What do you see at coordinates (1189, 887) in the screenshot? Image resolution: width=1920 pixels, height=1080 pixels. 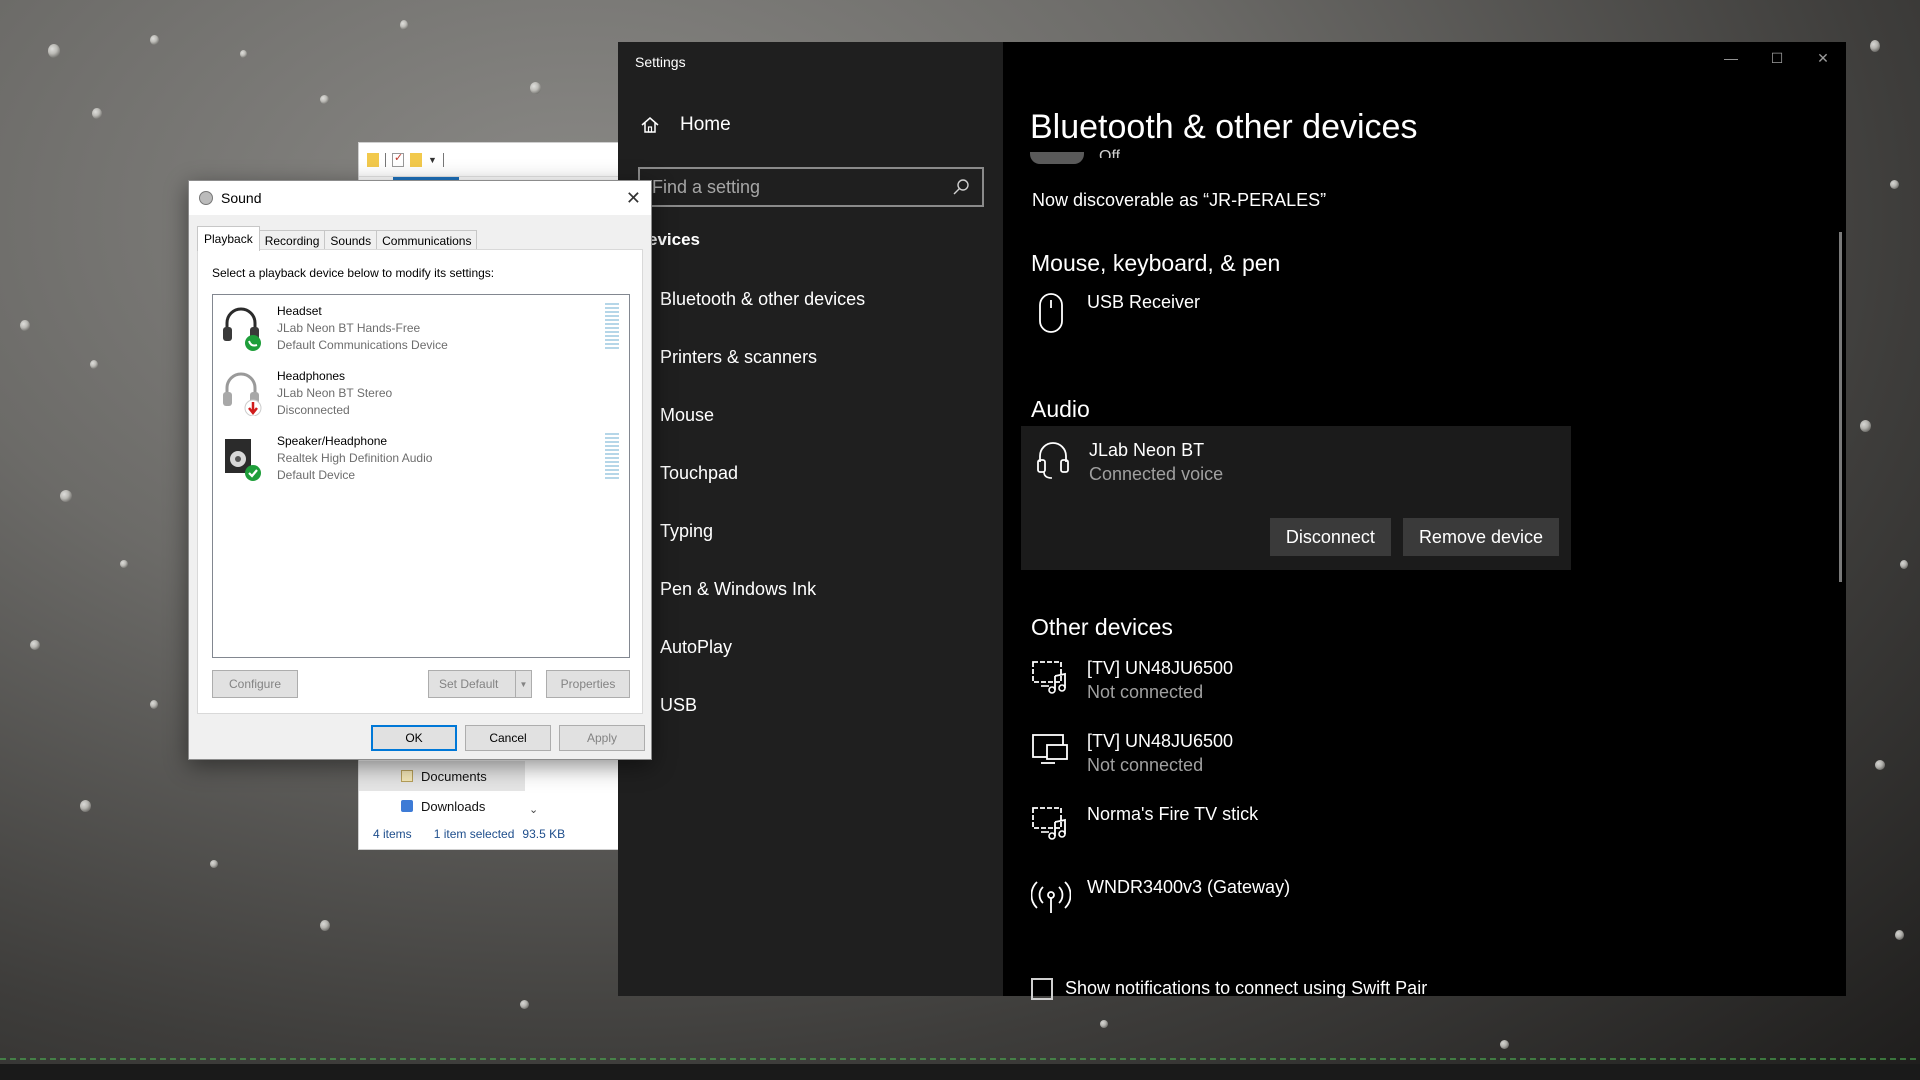 I see `device-name: WNDR3400v3 (Gateway)` at bounding box center [1189, 887].